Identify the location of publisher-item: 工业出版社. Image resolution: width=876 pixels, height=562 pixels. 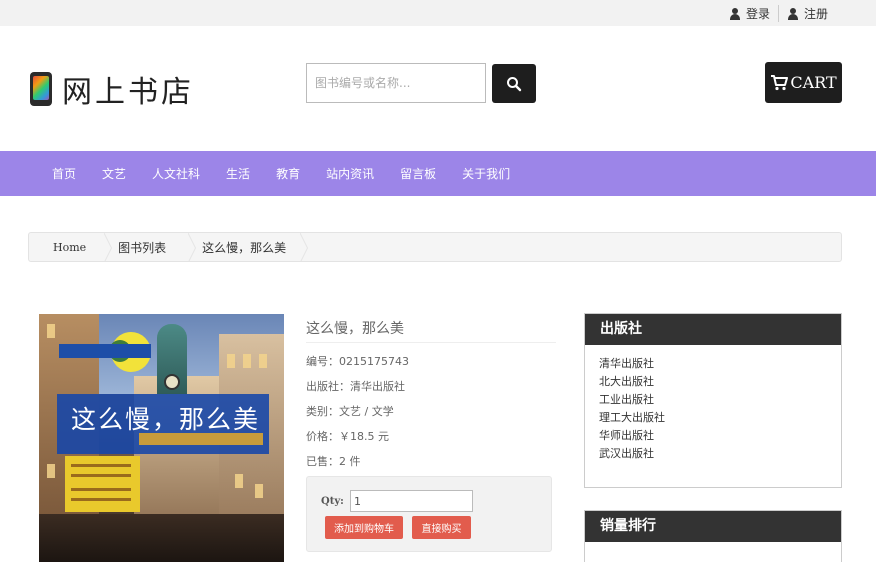
(713, 400).